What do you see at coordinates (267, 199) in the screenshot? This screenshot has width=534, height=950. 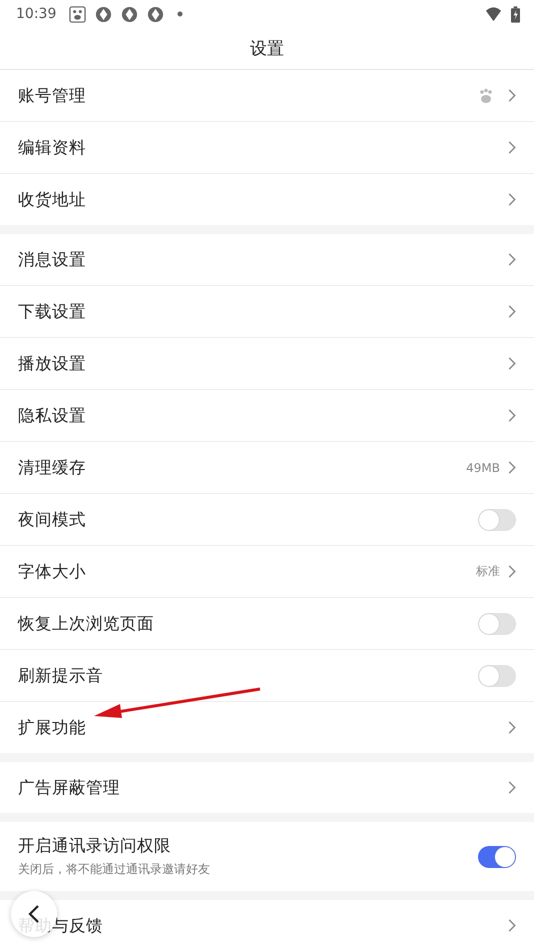 I see `settings-row: 收货地址` at bounding box center [267, 199].